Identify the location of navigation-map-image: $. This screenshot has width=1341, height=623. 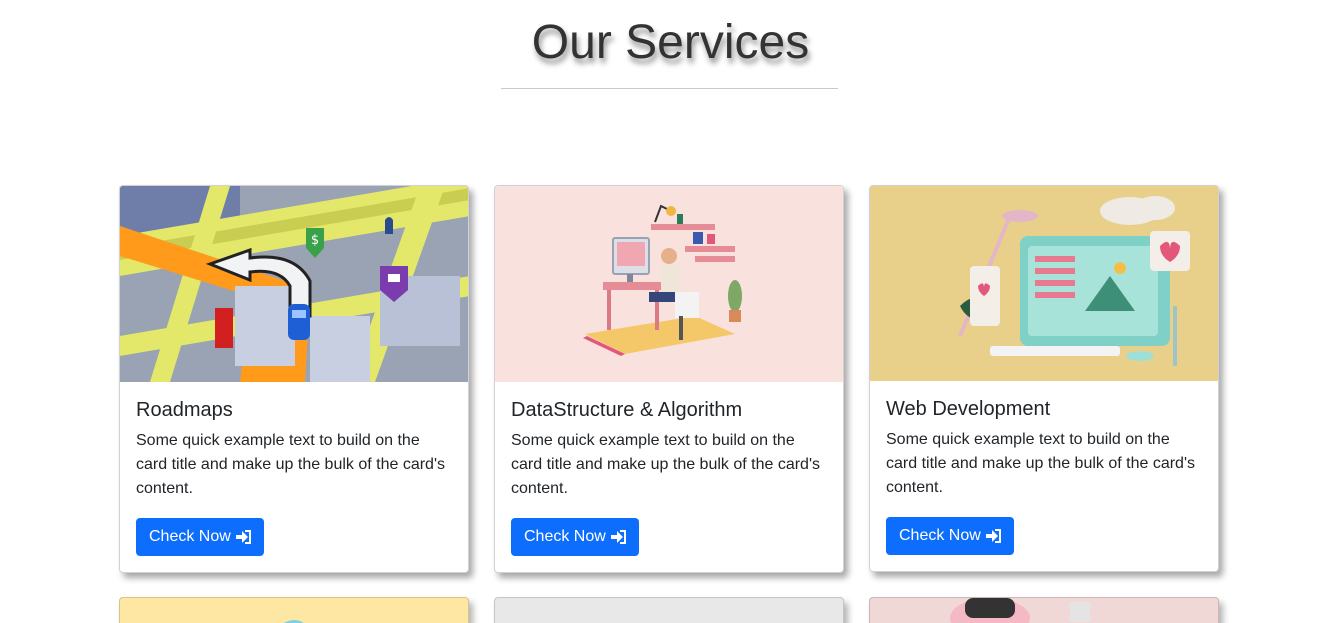
(294, 284).